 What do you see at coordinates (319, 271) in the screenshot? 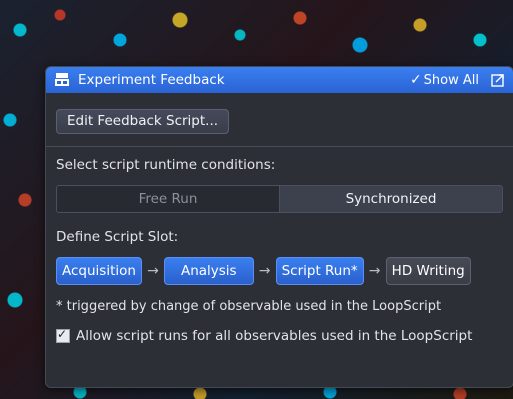
I see `slot-script-run: Script Run*` at bounding box center [319, 271].